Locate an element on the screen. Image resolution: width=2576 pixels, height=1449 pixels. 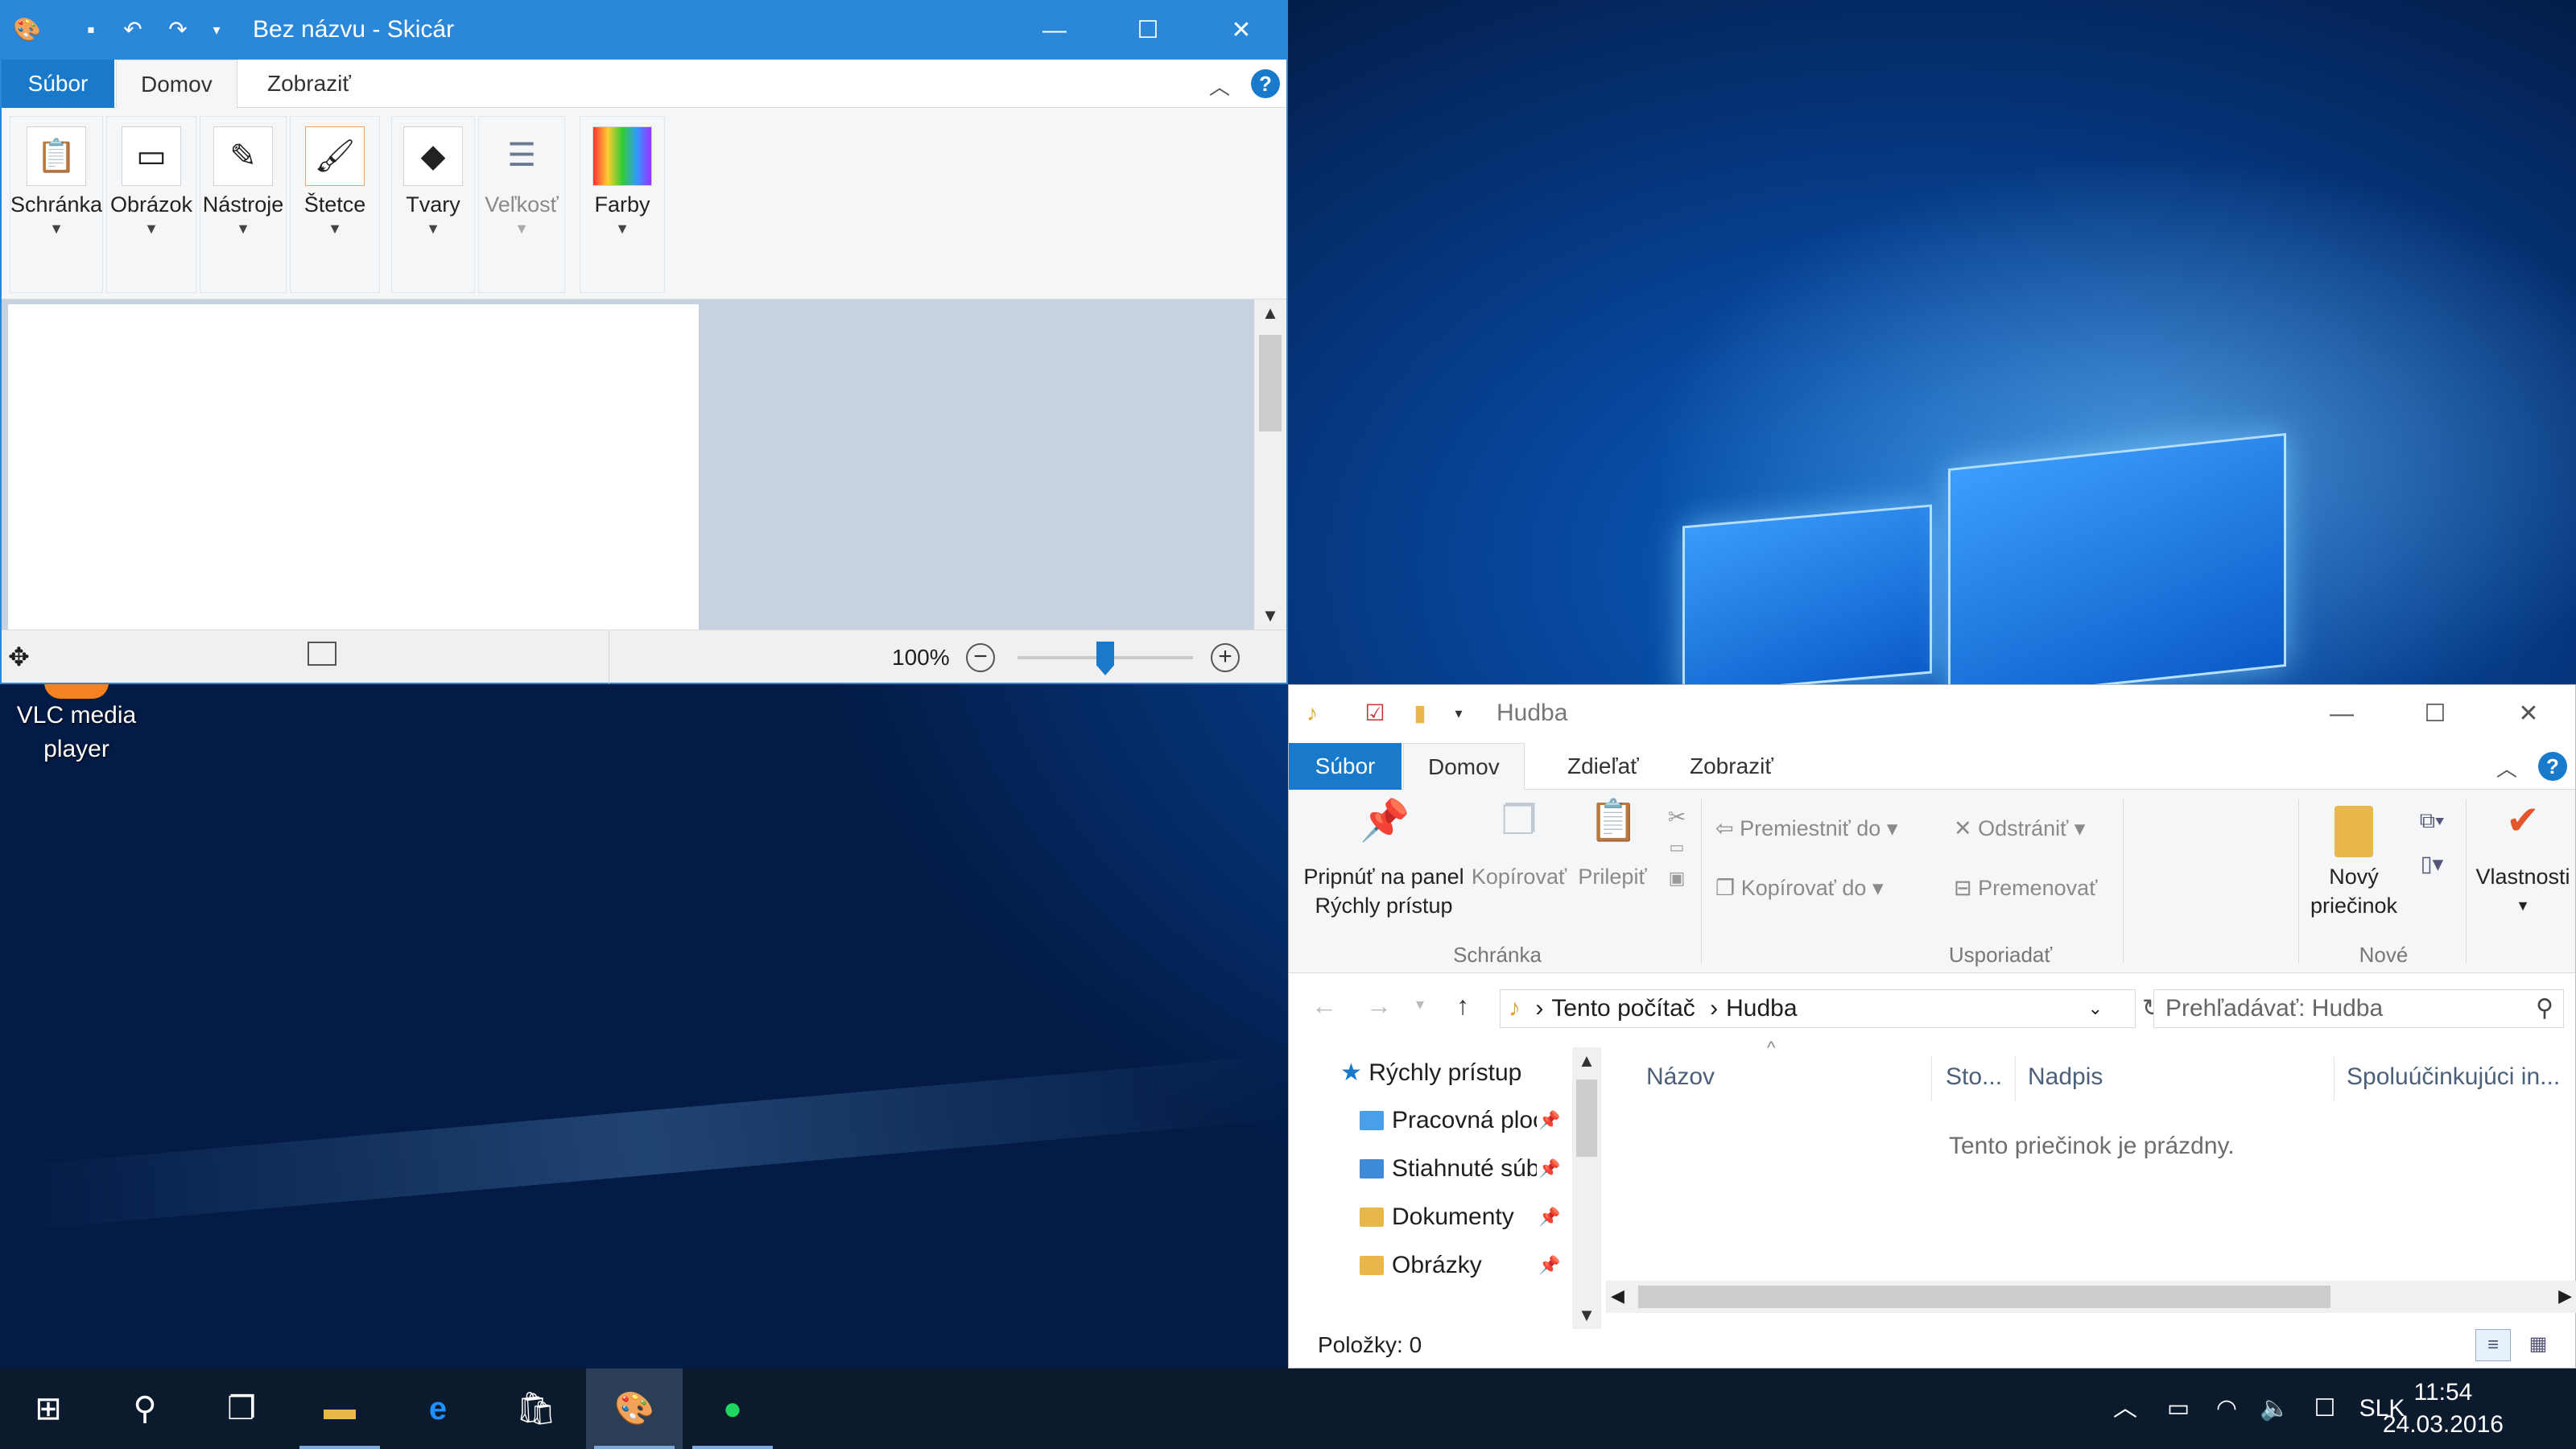
properties-button: ✔ Vlastnosti ▼ is located at coordinates (2523, 860).